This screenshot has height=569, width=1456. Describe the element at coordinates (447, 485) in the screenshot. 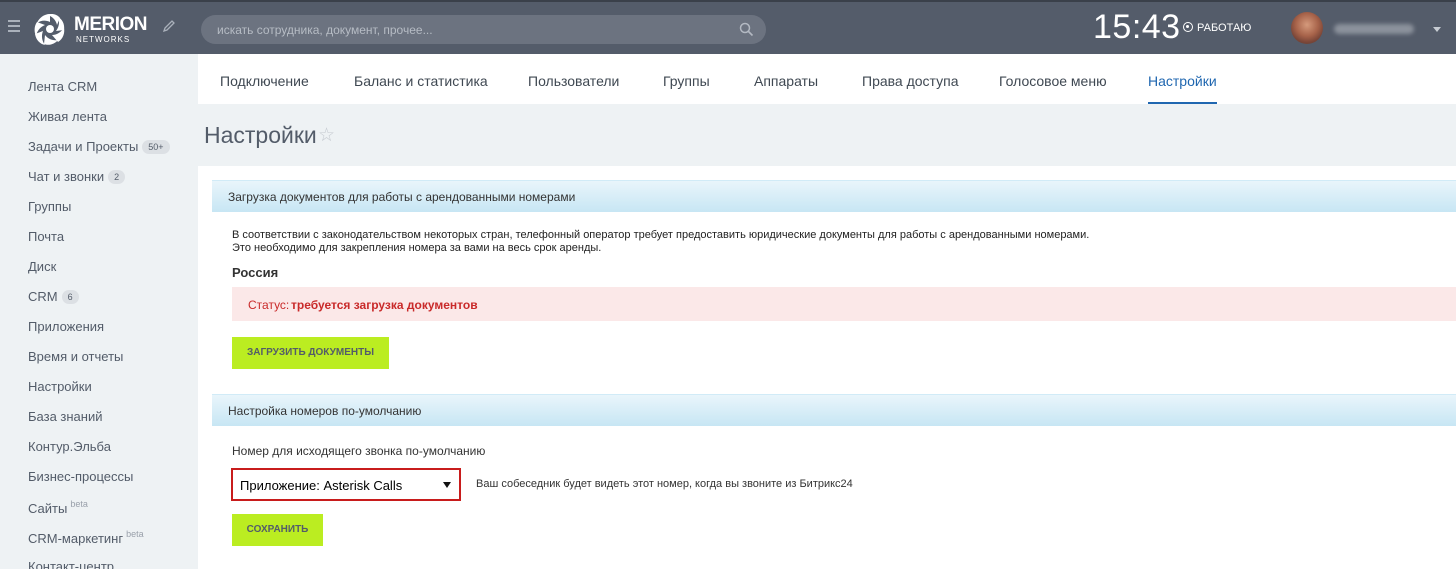

I see `dropdown-arrow-icon` at that location.